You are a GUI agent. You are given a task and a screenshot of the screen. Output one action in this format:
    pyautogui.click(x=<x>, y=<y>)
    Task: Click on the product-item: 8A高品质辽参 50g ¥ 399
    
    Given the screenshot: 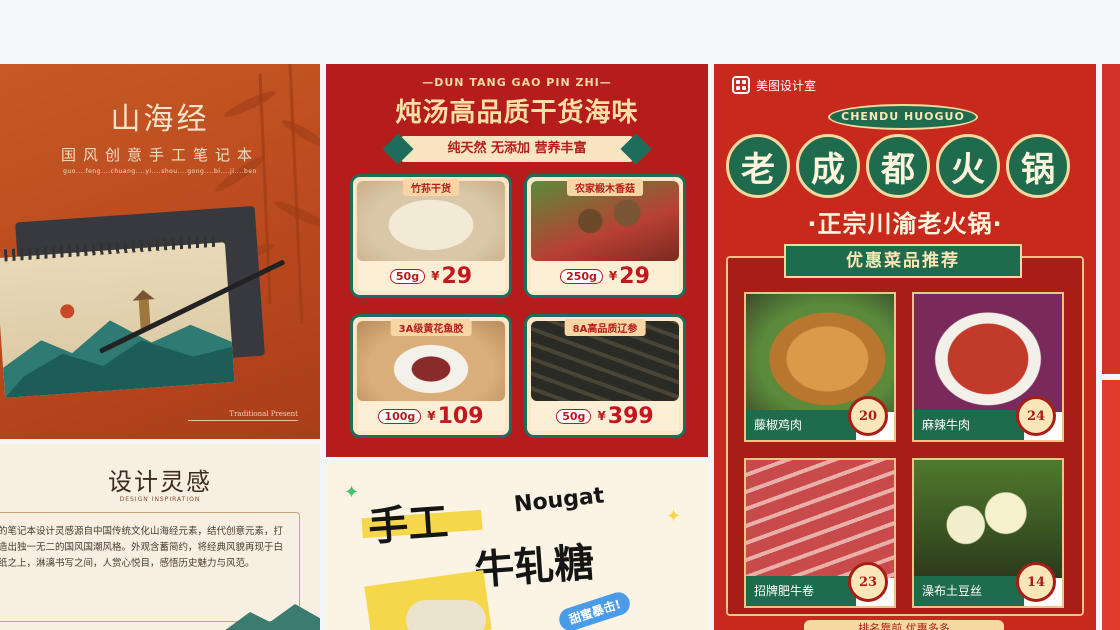 What is the action you would take?
    pyautogui.click(x=605, y=376)
    